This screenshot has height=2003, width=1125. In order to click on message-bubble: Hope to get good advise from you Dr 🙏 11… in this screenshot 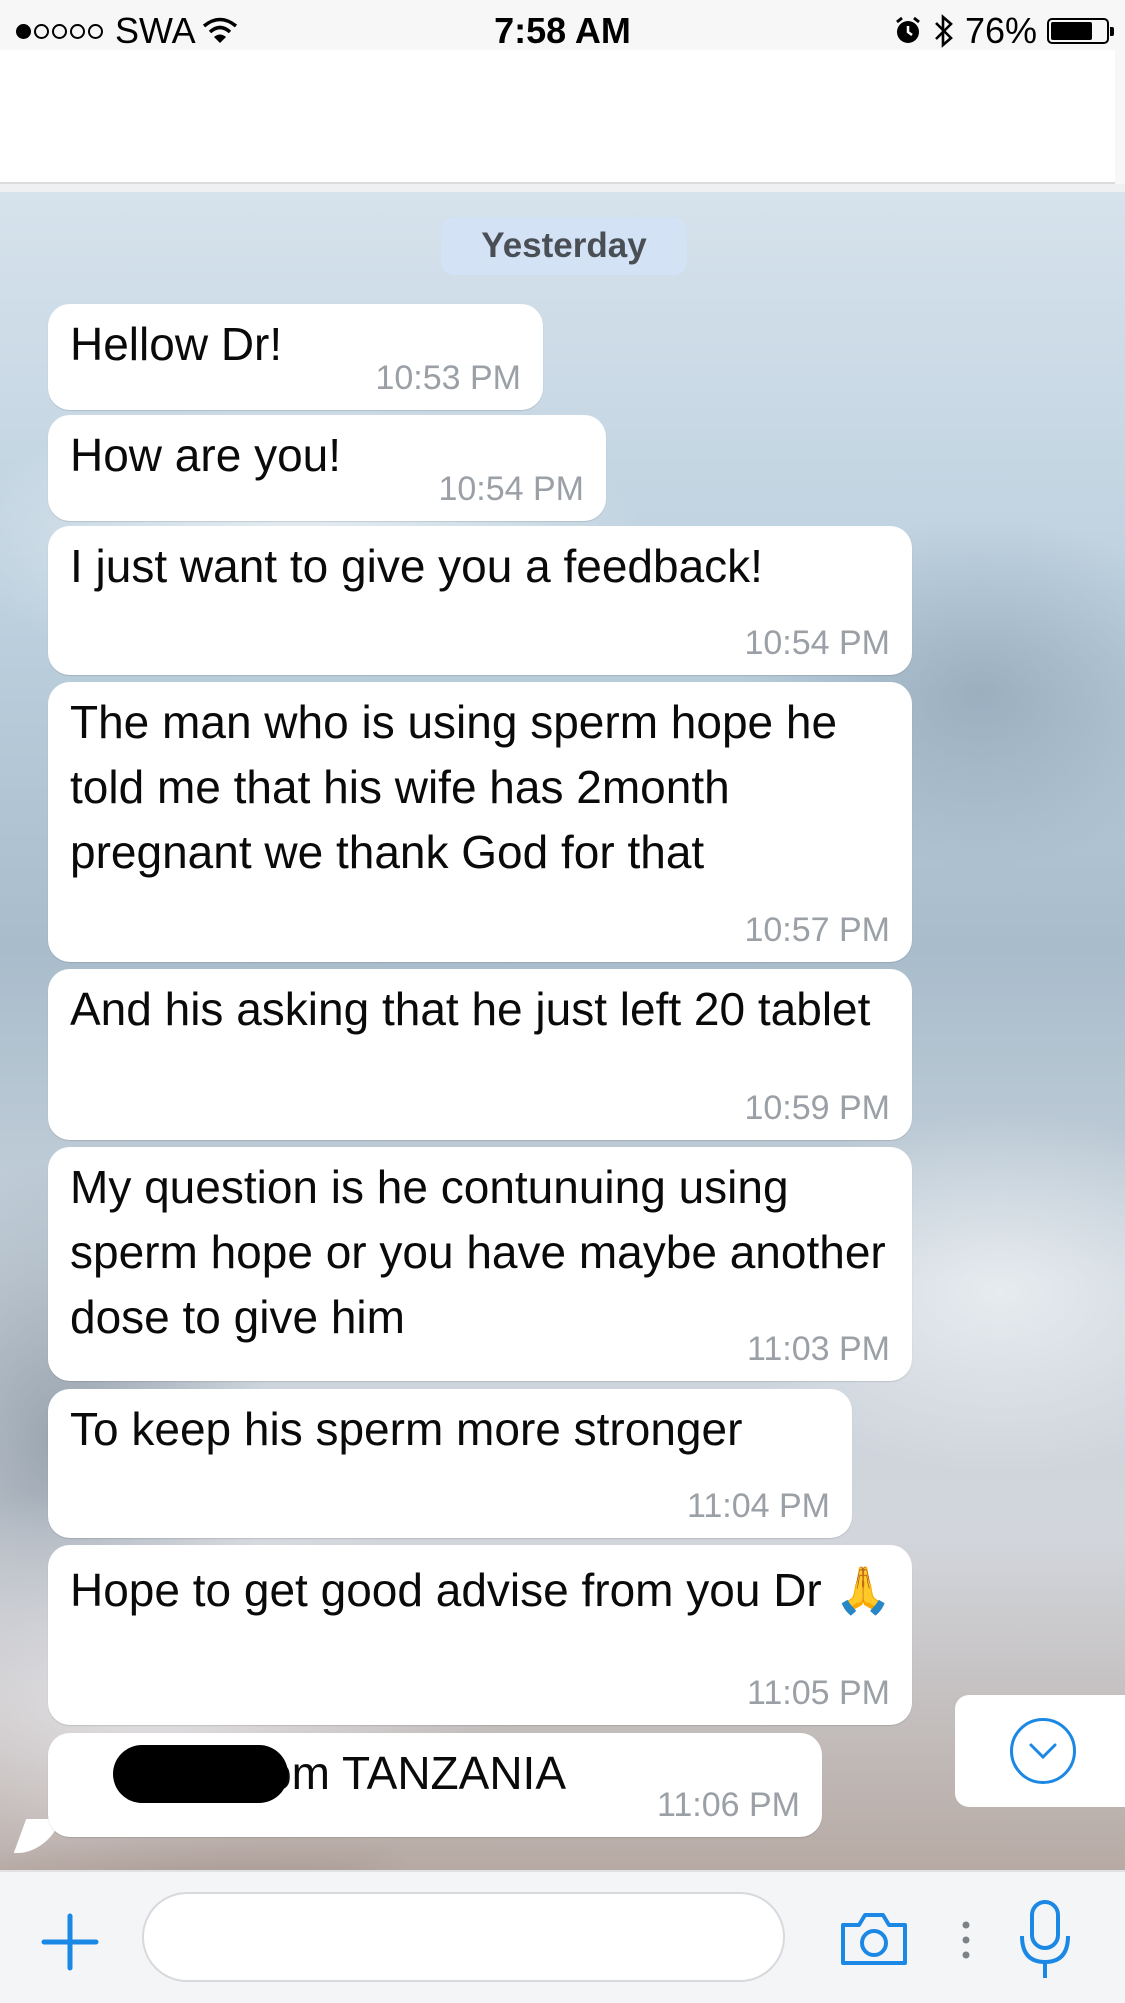, I will do `click(480, 1635)`.